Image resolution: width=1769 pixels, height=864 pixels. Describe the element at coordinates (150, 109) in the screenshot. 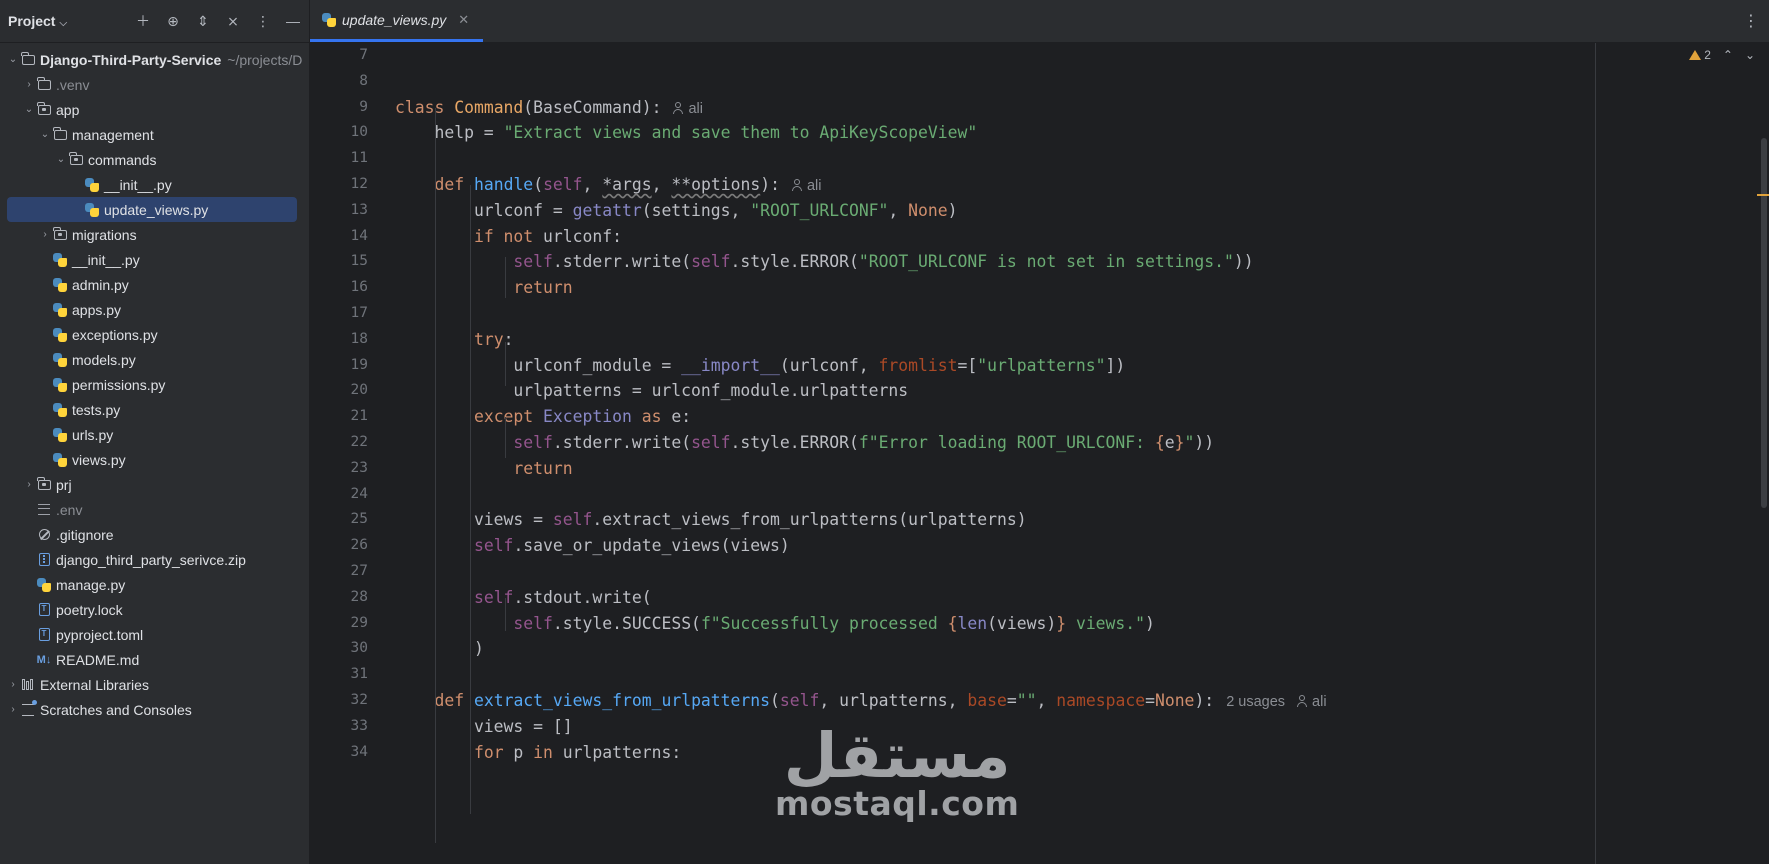

I see `tree-item: ⌄ app` at that location.